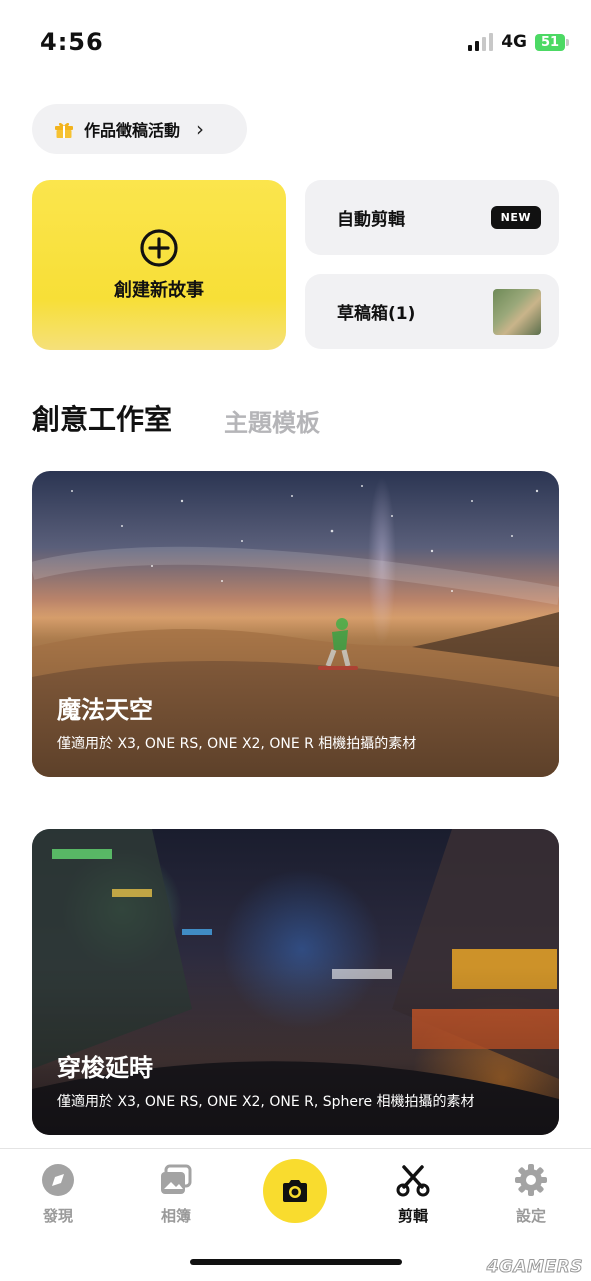 The image size is (591, 1281). I want to click on camera-button, so click(295, 1191).